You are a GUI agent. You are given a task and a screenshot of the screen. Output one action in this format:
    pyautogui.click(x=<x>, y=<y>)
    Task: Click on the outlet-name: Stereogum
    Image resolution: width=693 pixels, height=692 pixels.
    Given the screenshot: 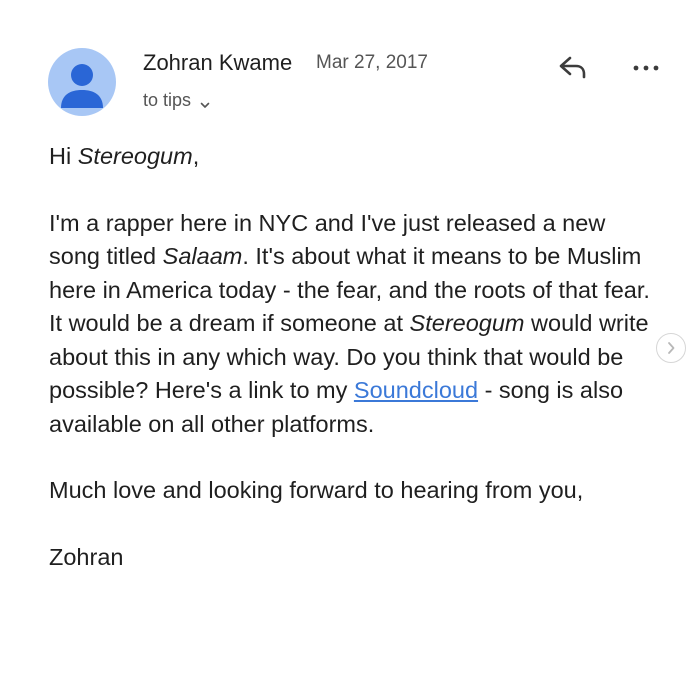 What is the action you would take?
    pyautogui.click(x=467, y=323)
    